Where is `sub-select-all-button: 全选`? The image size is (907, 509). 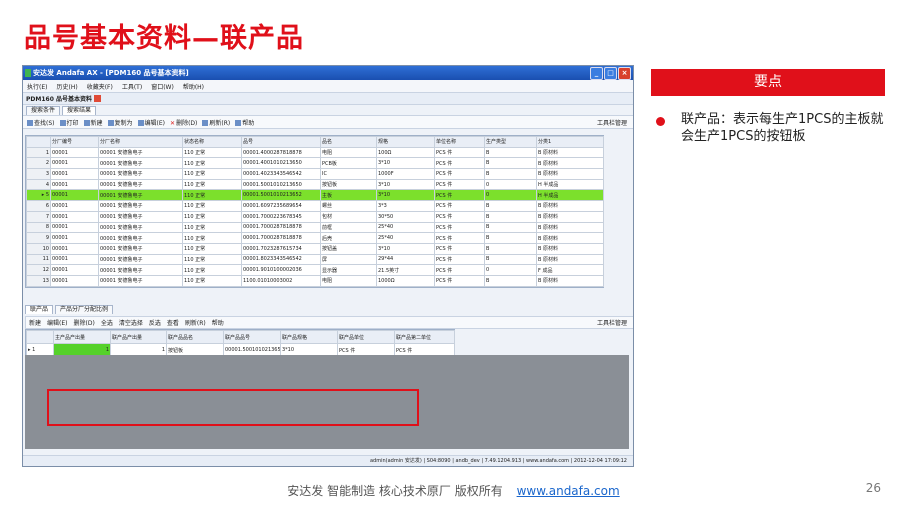 sub-select-all-button: 全选 is located at coordinates (107, 322).